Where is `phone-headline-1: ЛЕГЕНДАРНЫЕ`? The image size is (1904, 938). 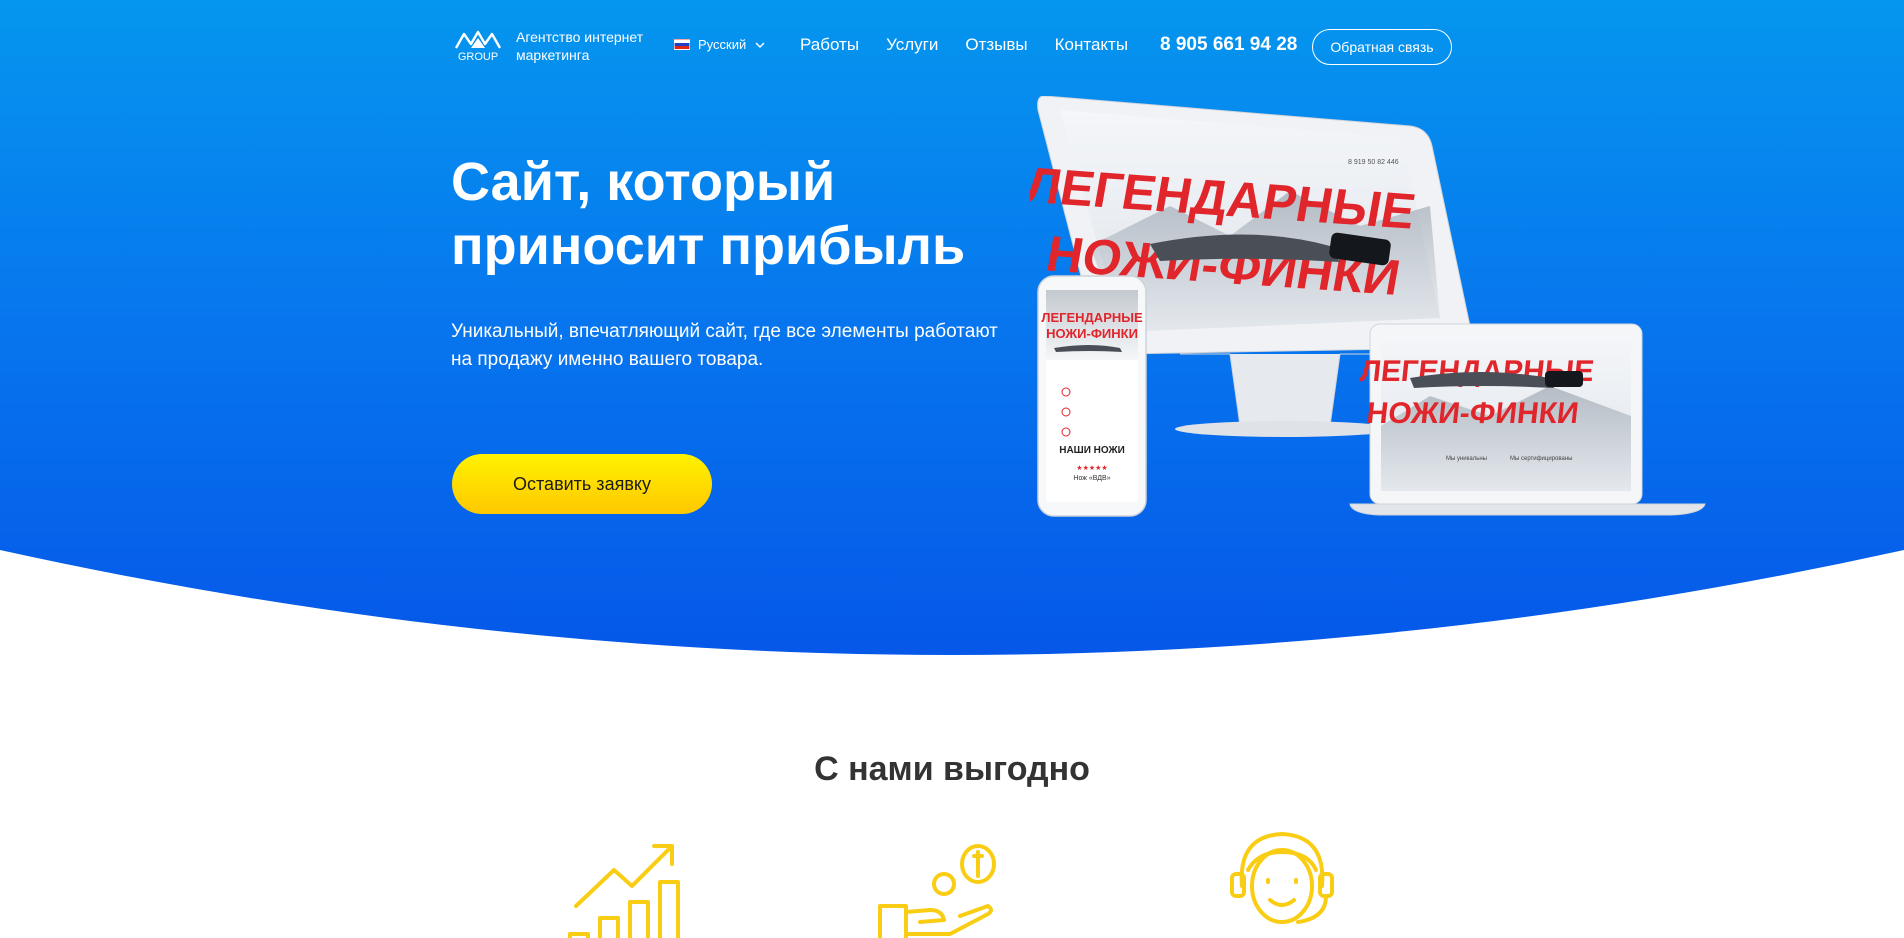
phone-headline-1: ЛЕГЕНДАРНЫЕ is located at coordinates (1092, 317).